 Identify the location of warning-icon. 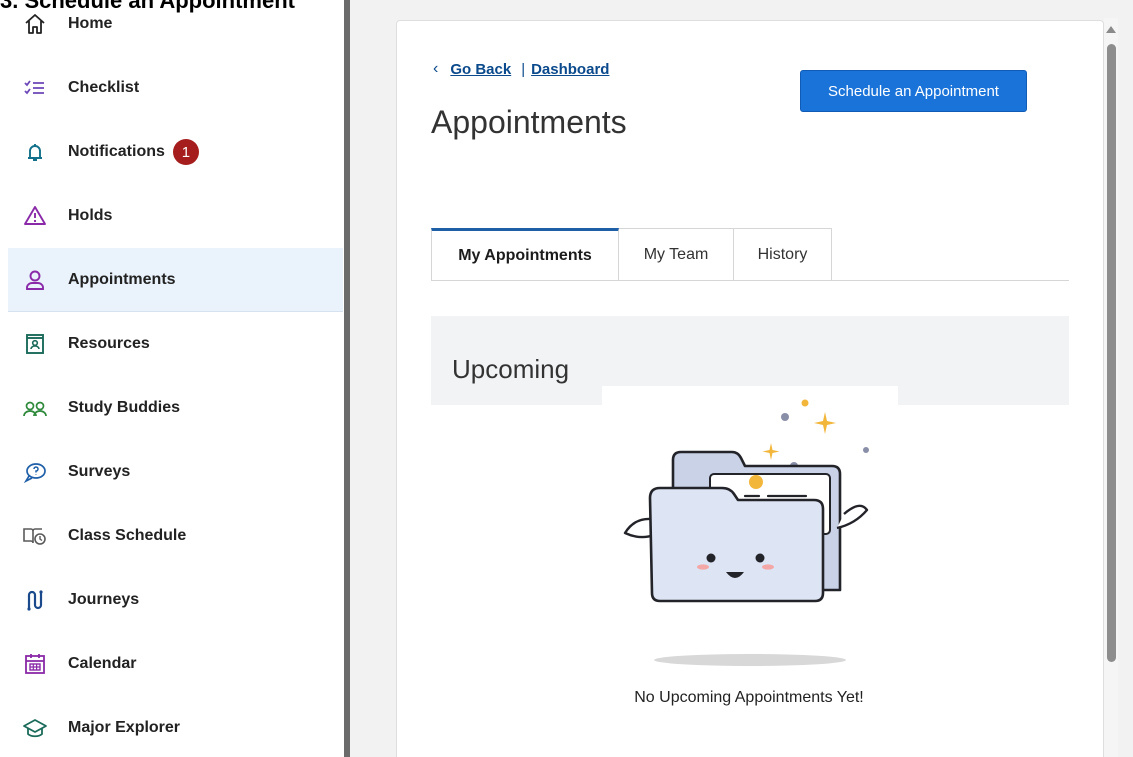
(35, 216).